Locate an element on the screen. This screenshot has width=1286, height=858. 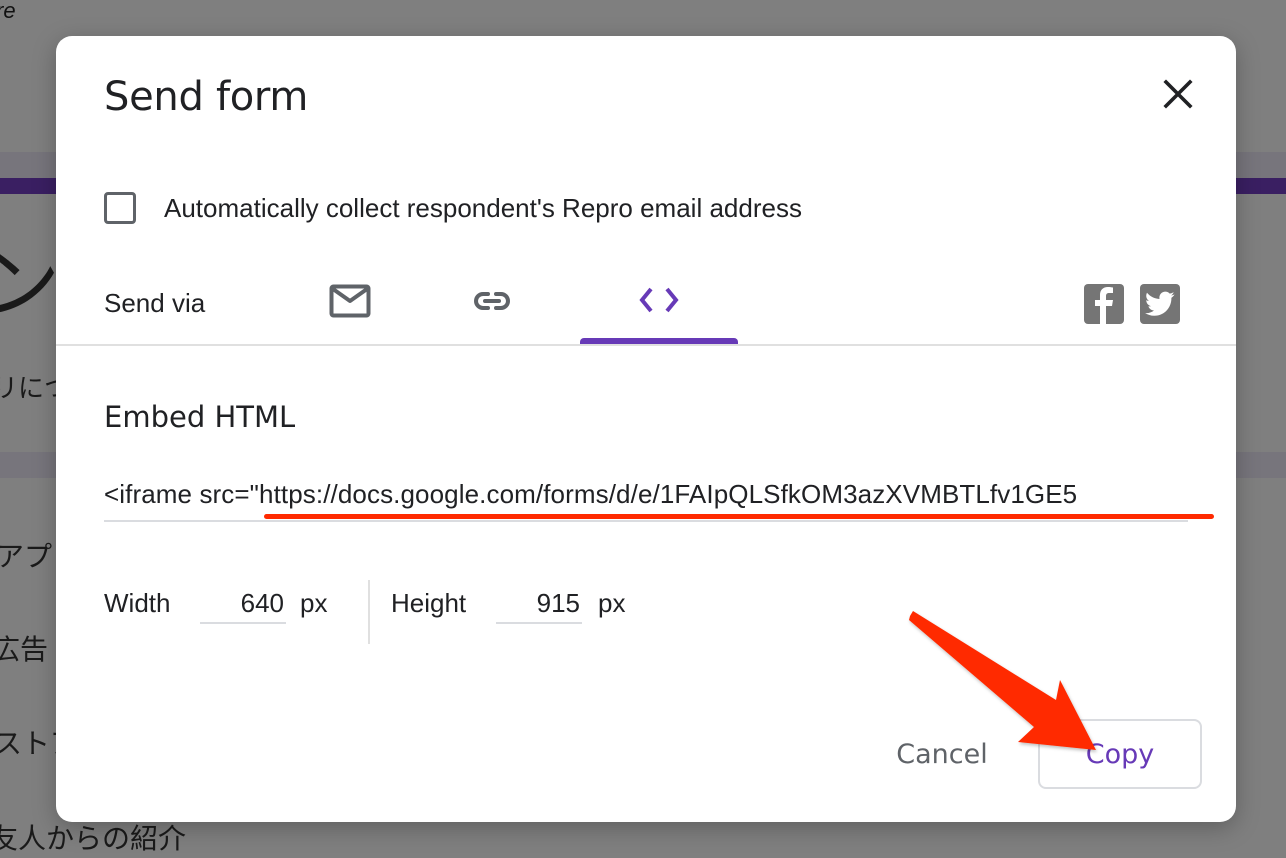
cancel-button: Cancel is located at coordinates (942, 754).